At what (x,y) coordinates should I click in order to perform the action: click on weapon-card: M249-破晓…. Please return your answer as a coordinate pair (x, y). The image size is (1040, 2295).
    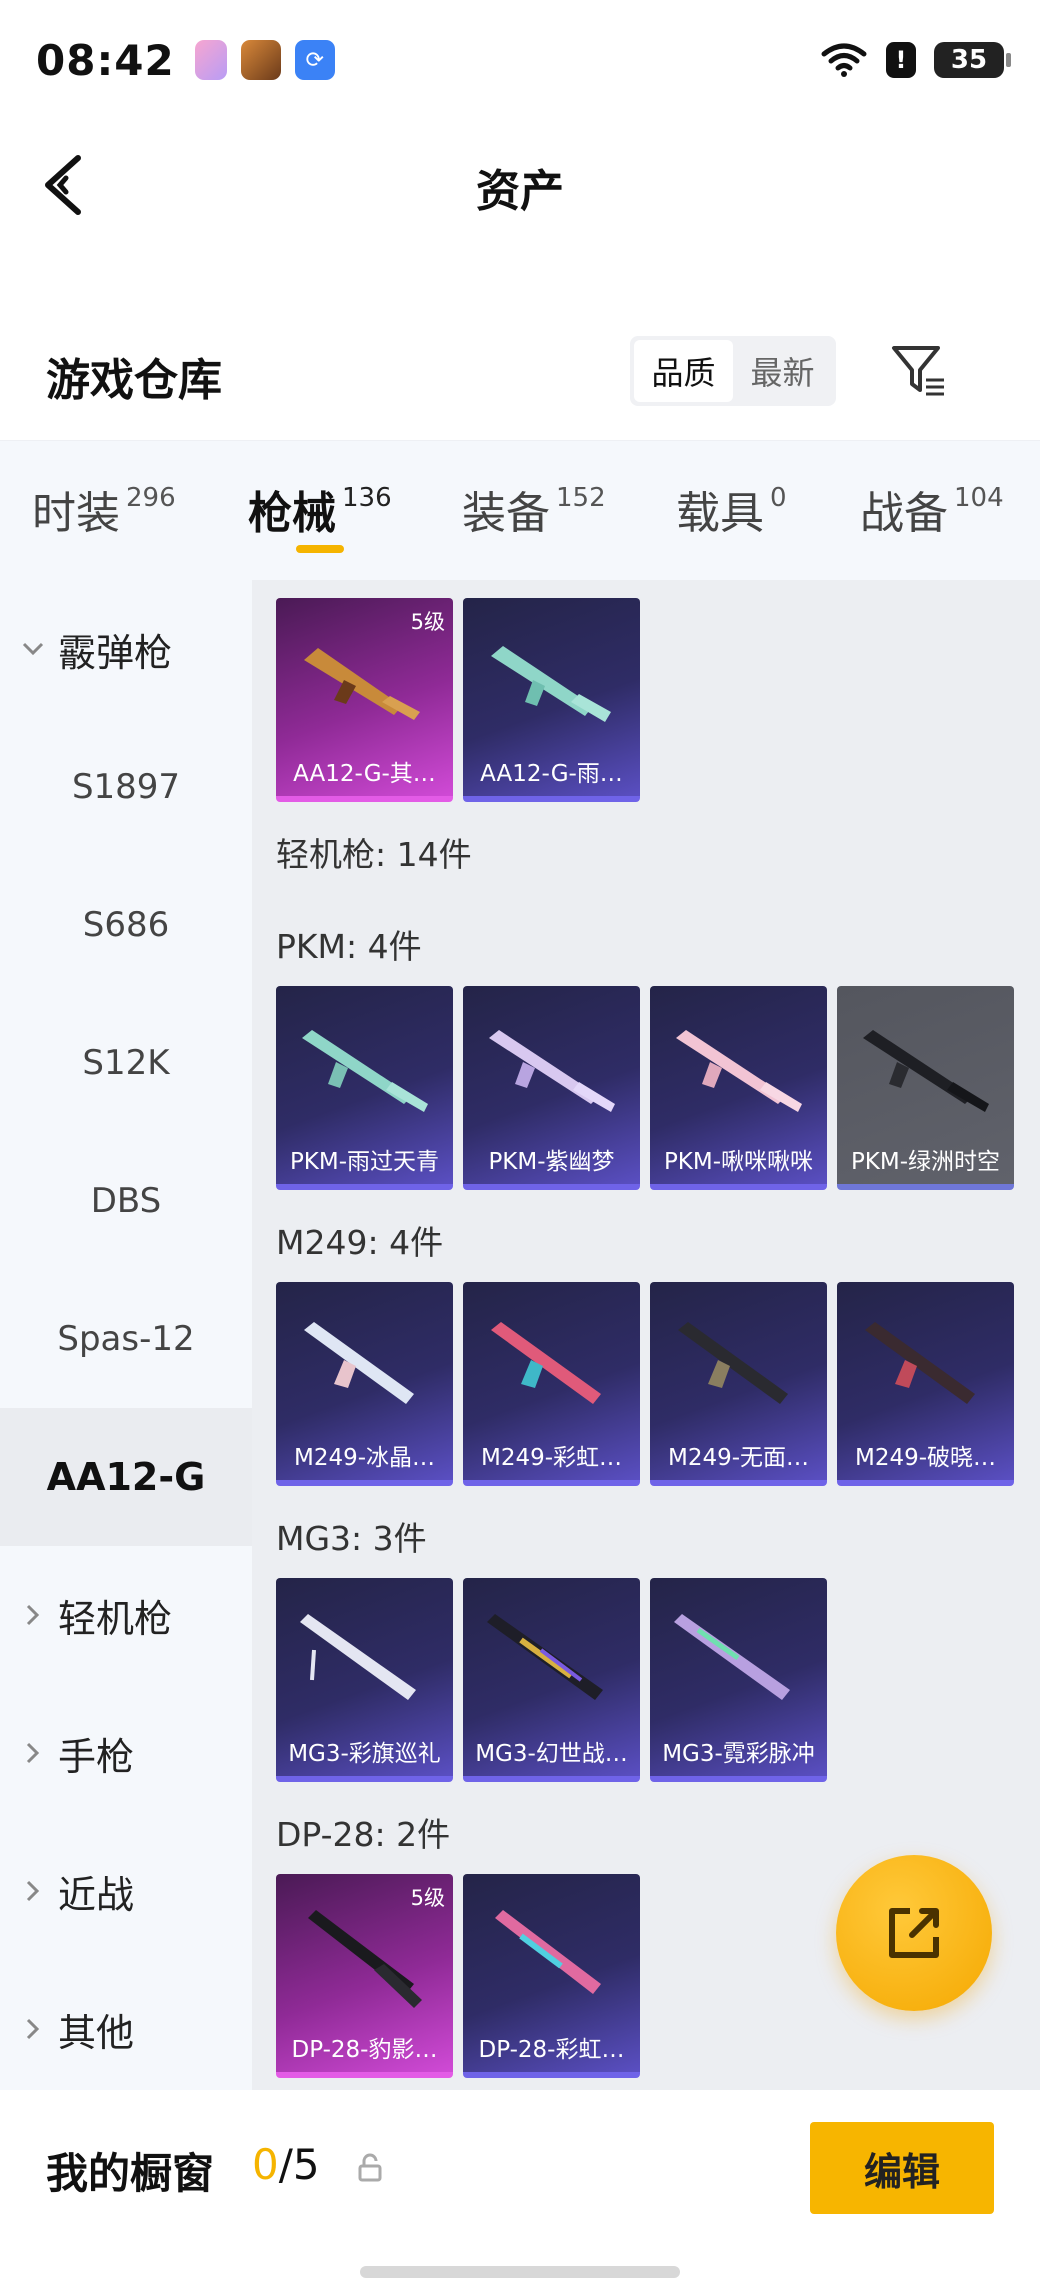
    Looking at the image, I should click on (925, 1384).